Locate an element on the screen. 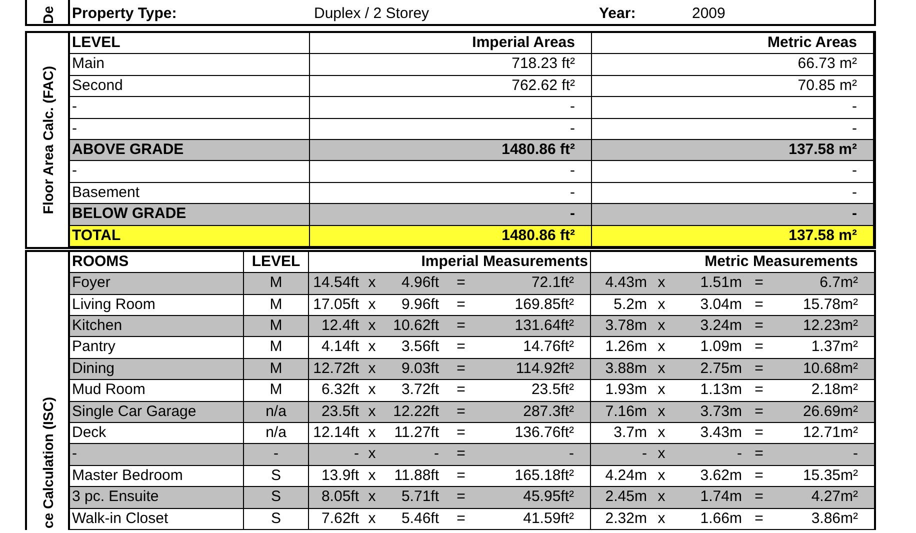  column-header: LEVEL is located at coordinates (190, 43).